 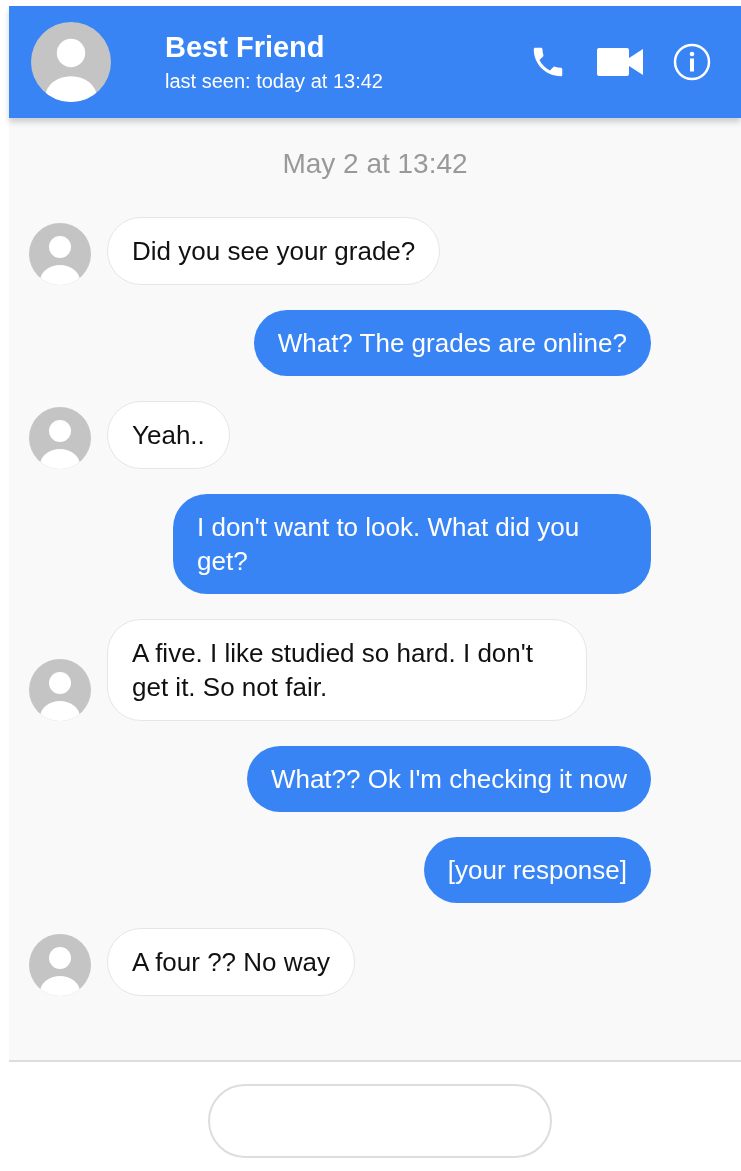 I want to click on sent-message: What?? Ok I'm checking it now, so click(x=448, y=779).